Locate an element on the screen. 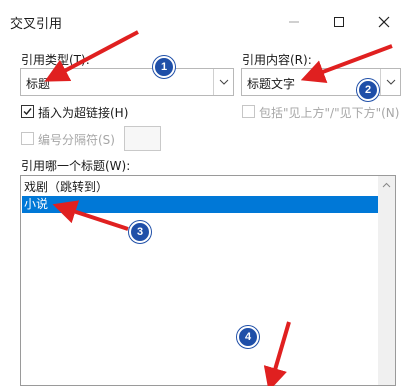 This screenshot has width=401, height=386. dialog-title: 交叉引用 is located at coordinates (36, 24).